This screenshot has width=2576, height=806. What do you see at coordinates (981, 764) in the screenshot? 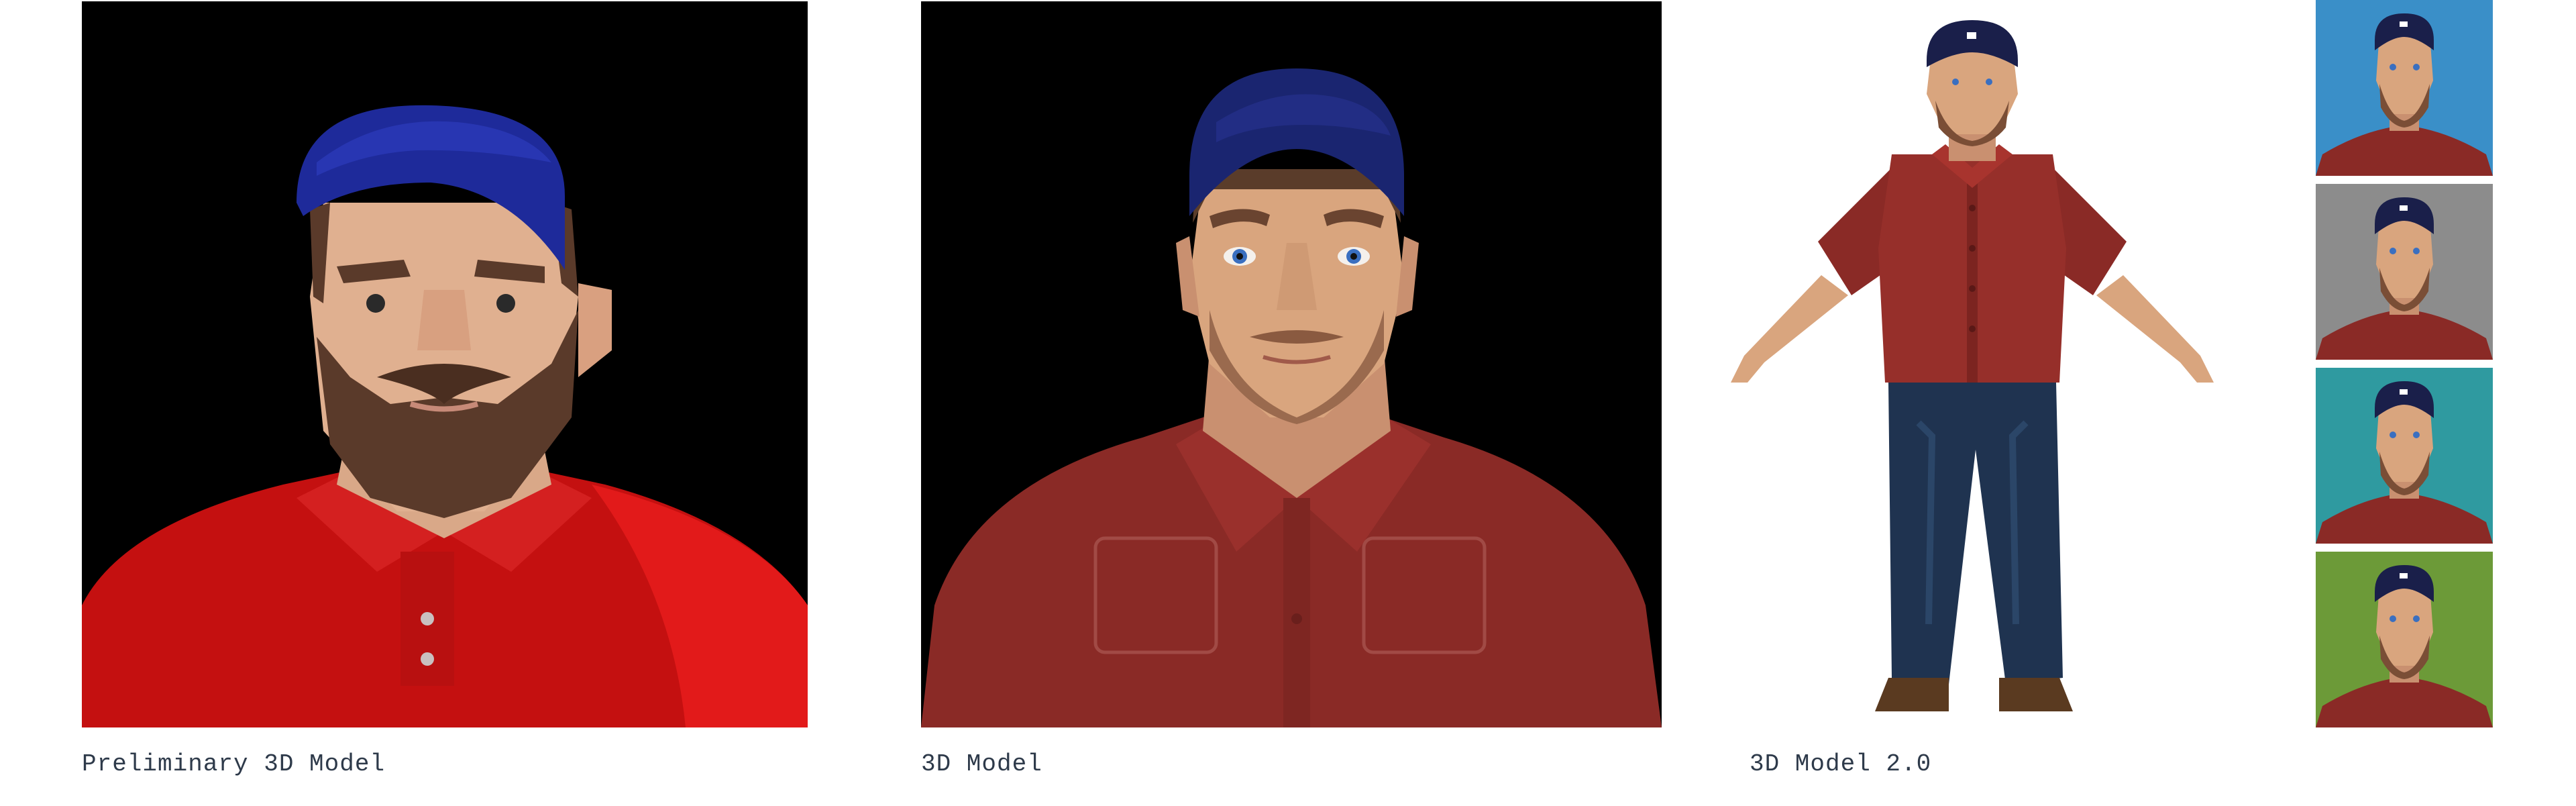
I see `caption-model: 3D Model` at bounding box center [981, 764].